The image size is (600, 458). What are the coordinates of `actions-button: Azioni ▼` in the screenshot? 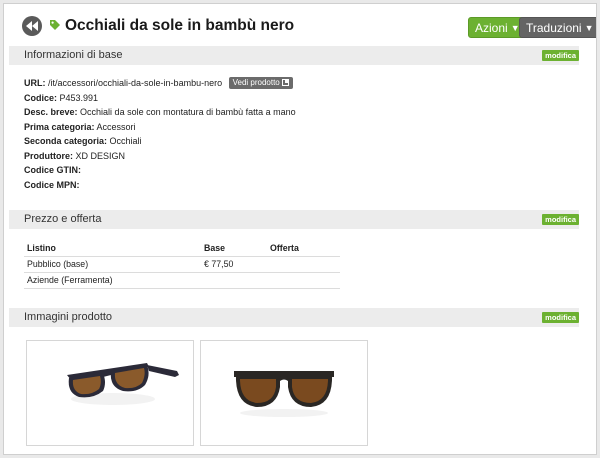 It's located at (497, 27).